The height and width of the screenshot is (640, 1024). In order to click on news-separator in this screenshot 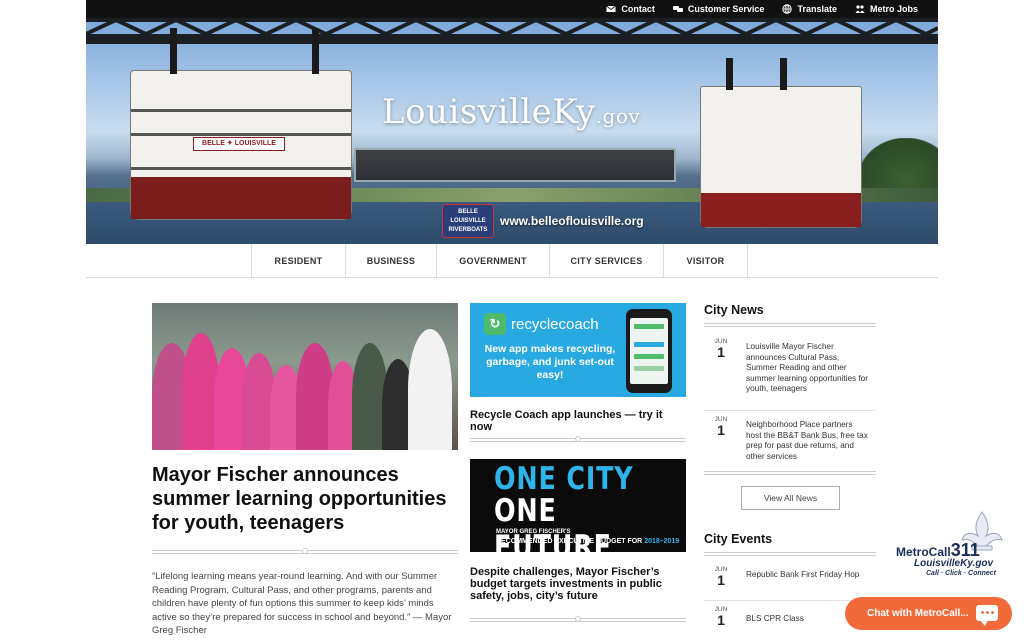, I will do `click(790, 410)`.